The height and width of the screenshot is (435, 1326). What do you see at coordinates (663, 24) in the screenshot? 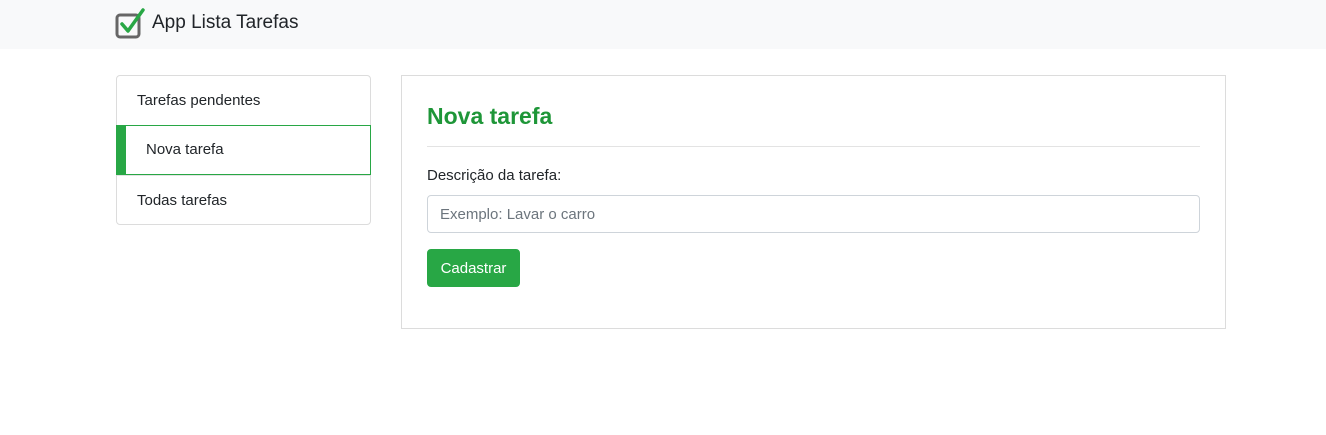
I see `top-navbar: App Lista Tarefas` at bounding box center [663, 24].